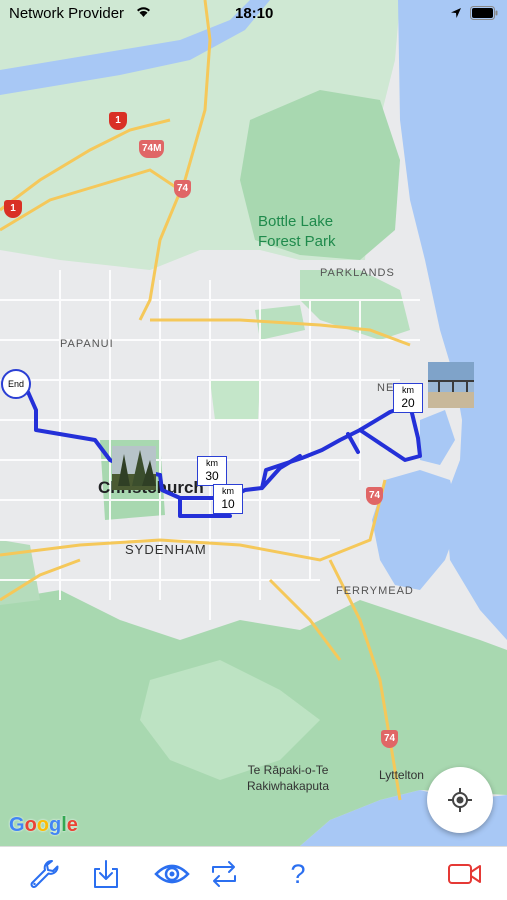  I want to click on route-end-marker: End, so click(16, 384).